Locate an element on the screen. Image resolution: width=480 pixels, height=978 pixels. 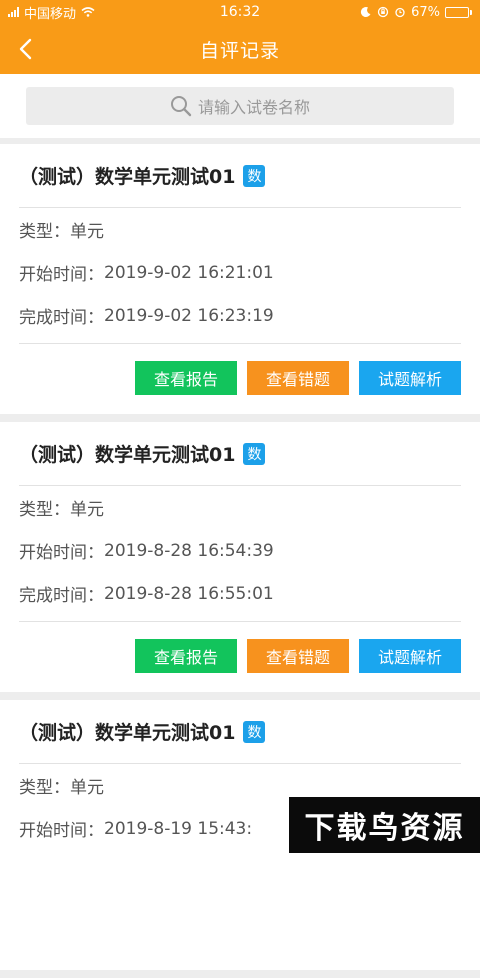
start-time-row: 开始时间： 2019-9-02 16:21:01 is located at coordinates (240, 272).